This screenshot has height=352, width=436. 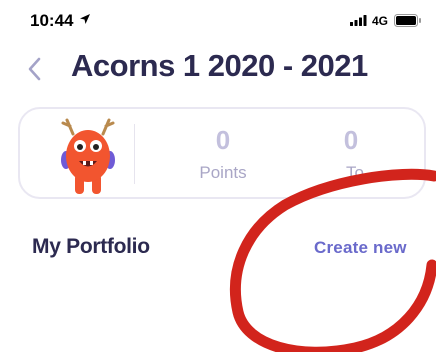 I want to click on monster-avatar, so click(x=88, y=156).